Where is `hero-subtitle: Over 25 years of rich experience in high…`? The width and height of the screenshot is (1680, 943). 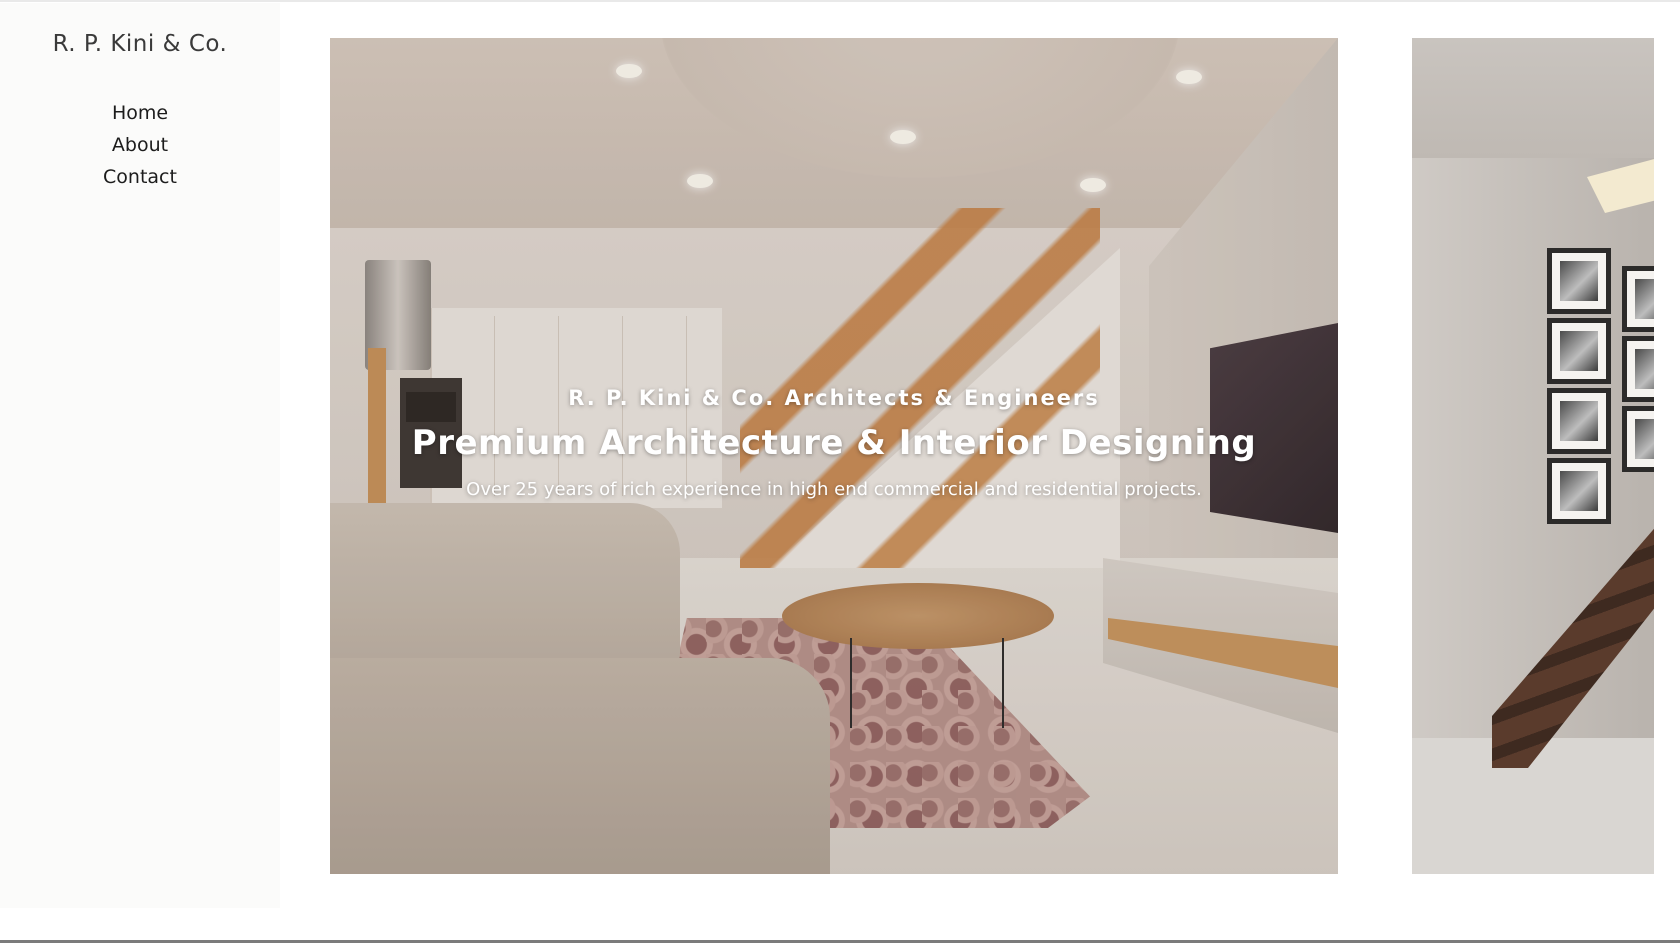
hero-subtitle: Over 25 years of rich experience in high… is located at coordinates (834, 489).